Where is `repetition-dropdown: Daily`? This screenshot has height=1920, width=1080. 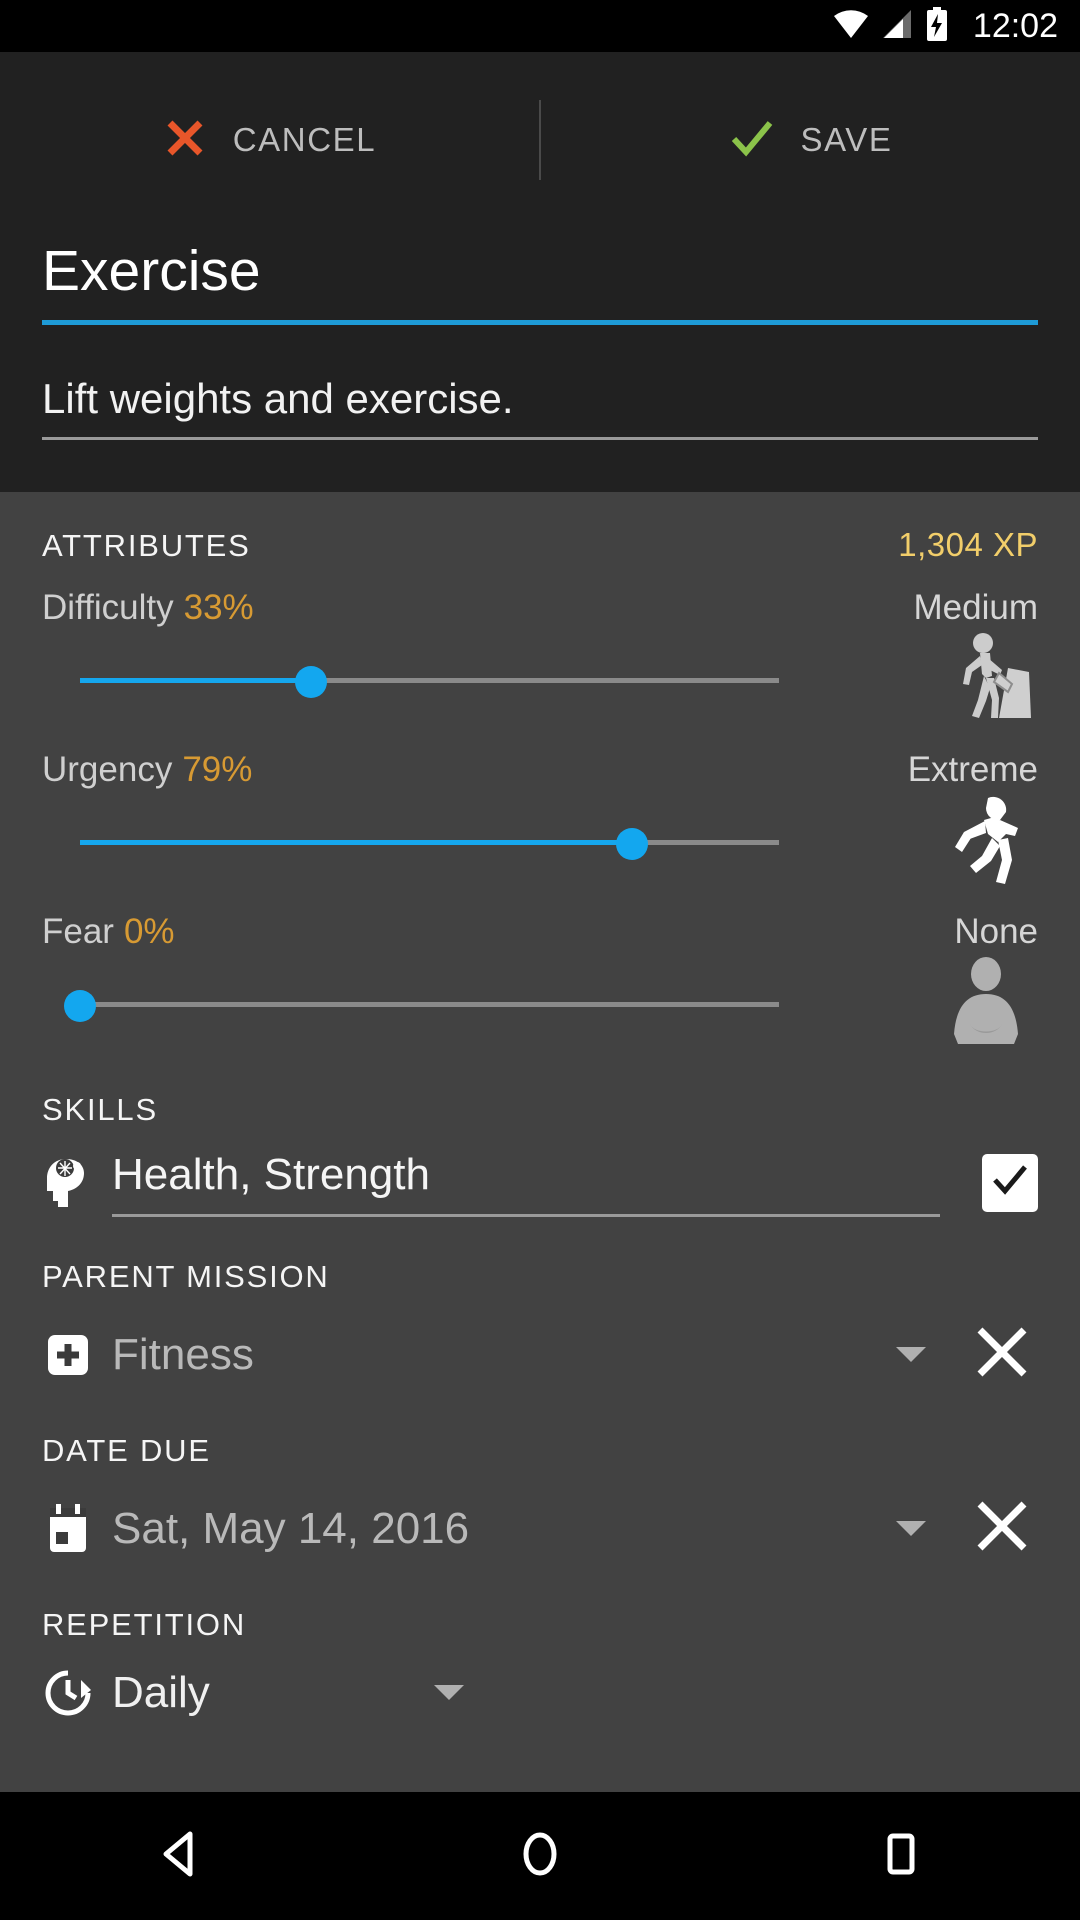
repetition-dropdown: Daily is located at coordinates (288, 1693).